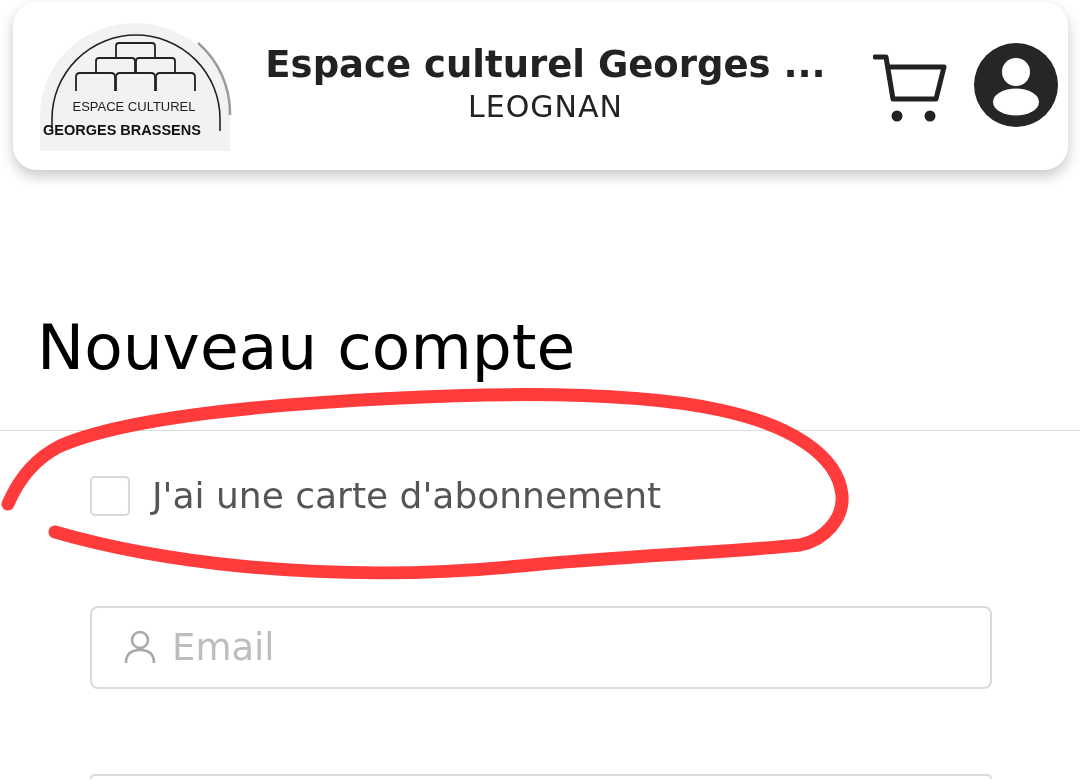  Describe the element at coordinates (134, 106) in the screenshot. I see `logo-text: ESPACE CULTUREL` at that location.